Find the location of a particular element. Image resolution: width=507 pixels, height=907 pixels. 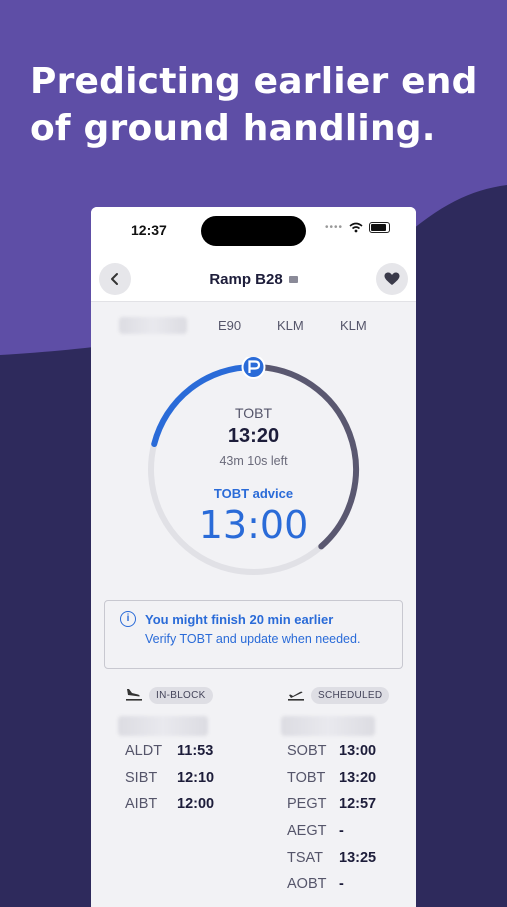

operator: KLM is located at coordinates (290, 325).